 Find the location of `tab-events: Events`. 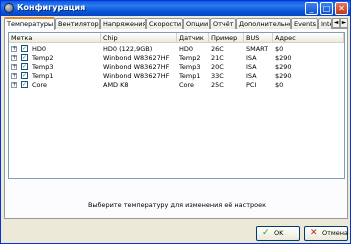

tab-events: Events is located at coordinates (304, 23).